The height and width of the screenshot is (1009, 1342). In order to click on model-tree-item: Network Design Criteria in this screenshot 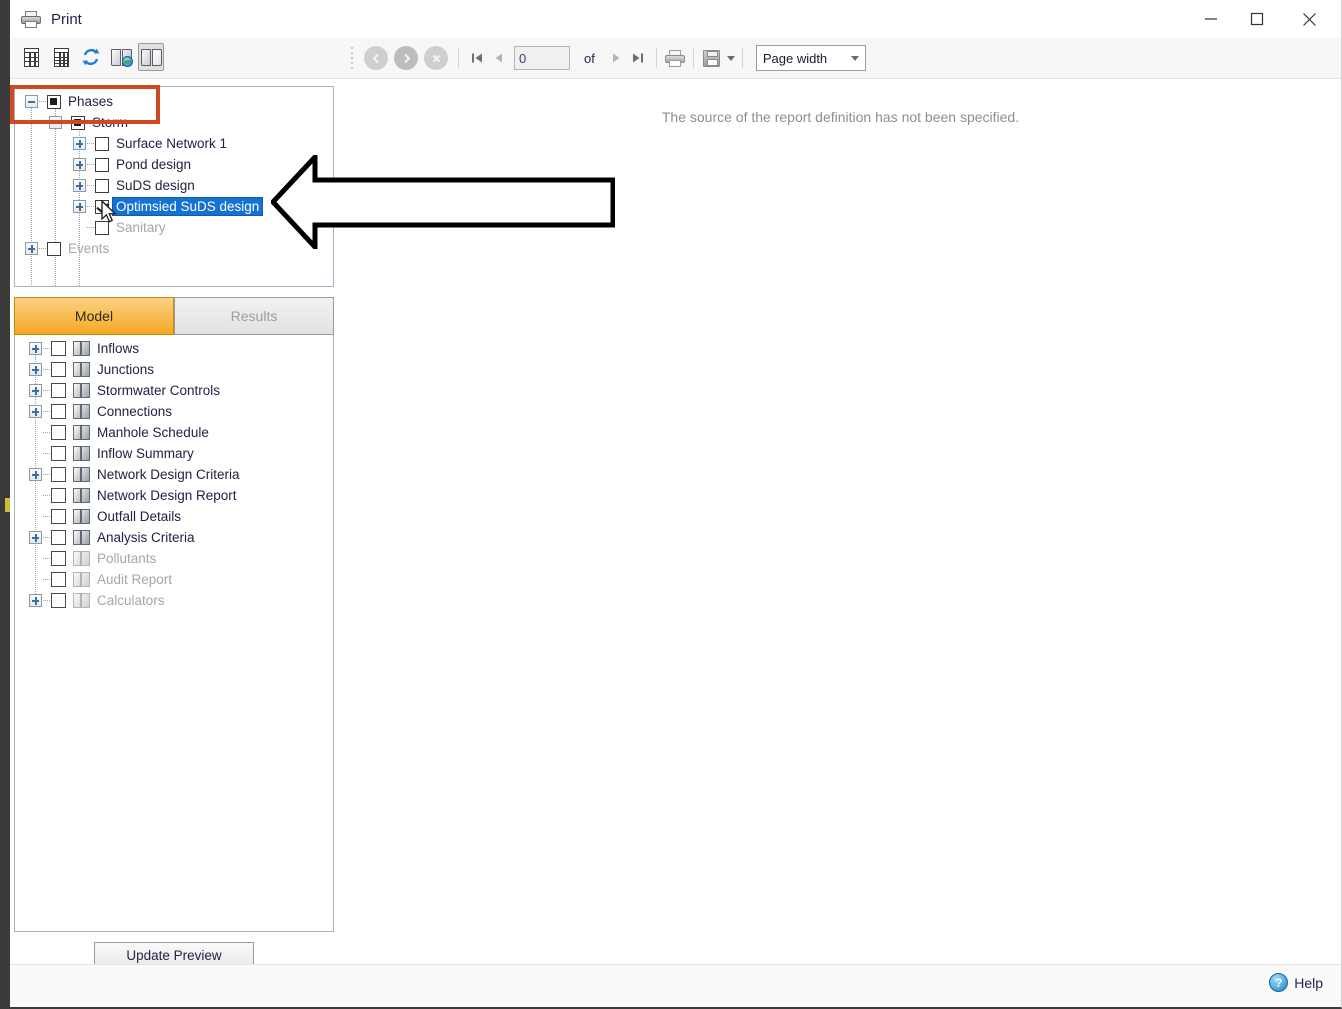, I will do `click(134, 474)`.